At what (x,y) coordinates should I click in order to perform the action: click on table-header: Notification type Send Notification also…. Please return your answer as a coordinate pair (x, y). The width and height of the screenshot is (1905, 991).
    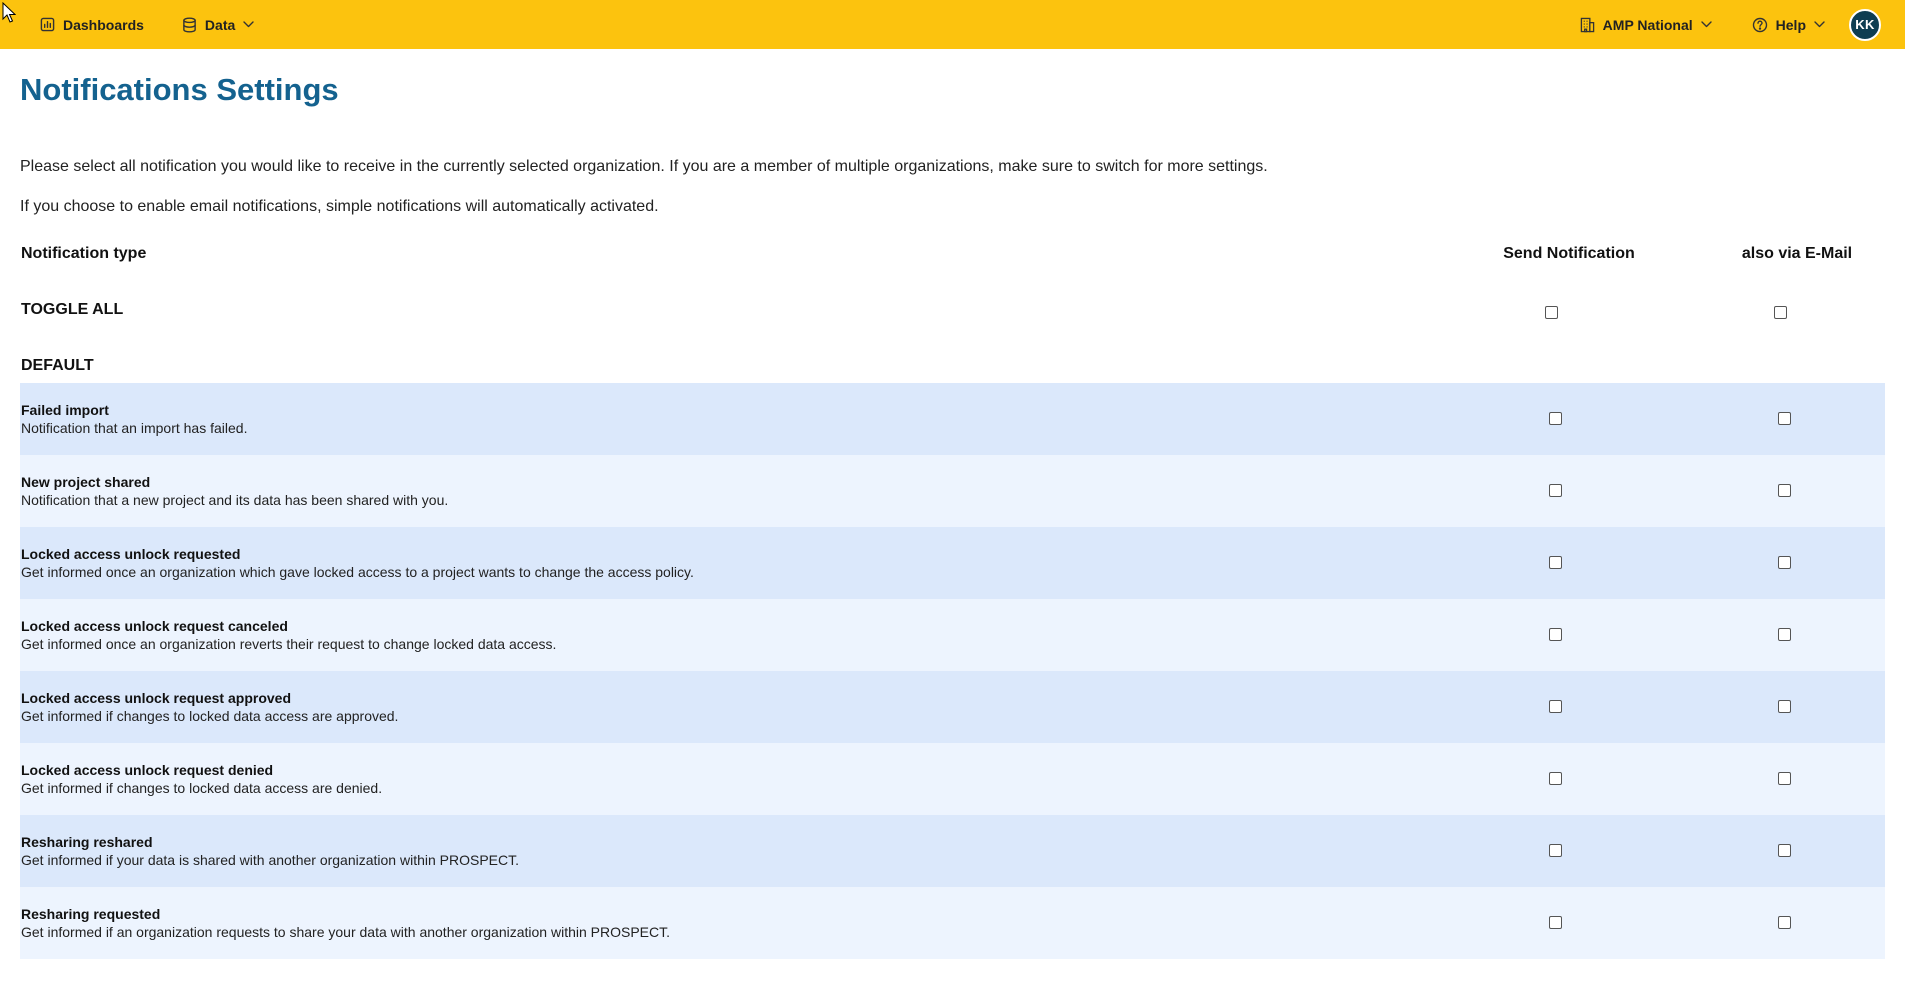
    Looking at the image, I should click on (952, 257).